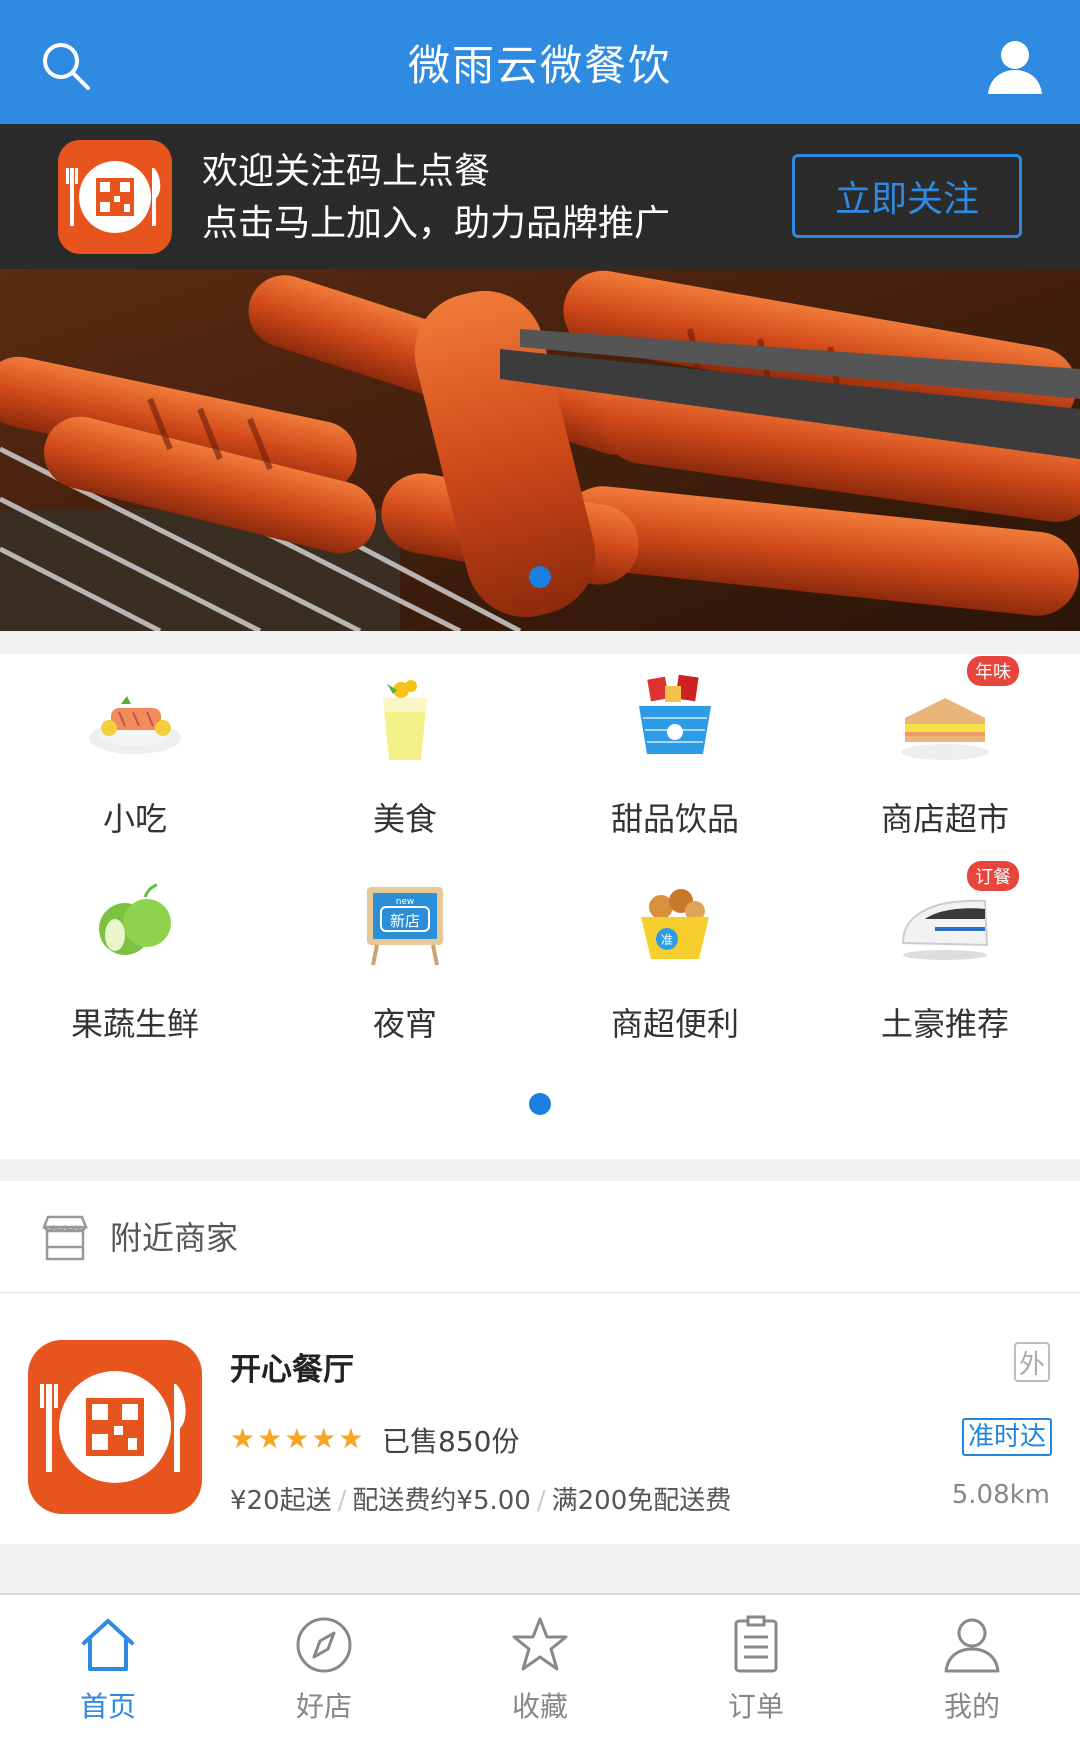  I want to click on shop-name: 开心餐厅, so click(292, 1370).